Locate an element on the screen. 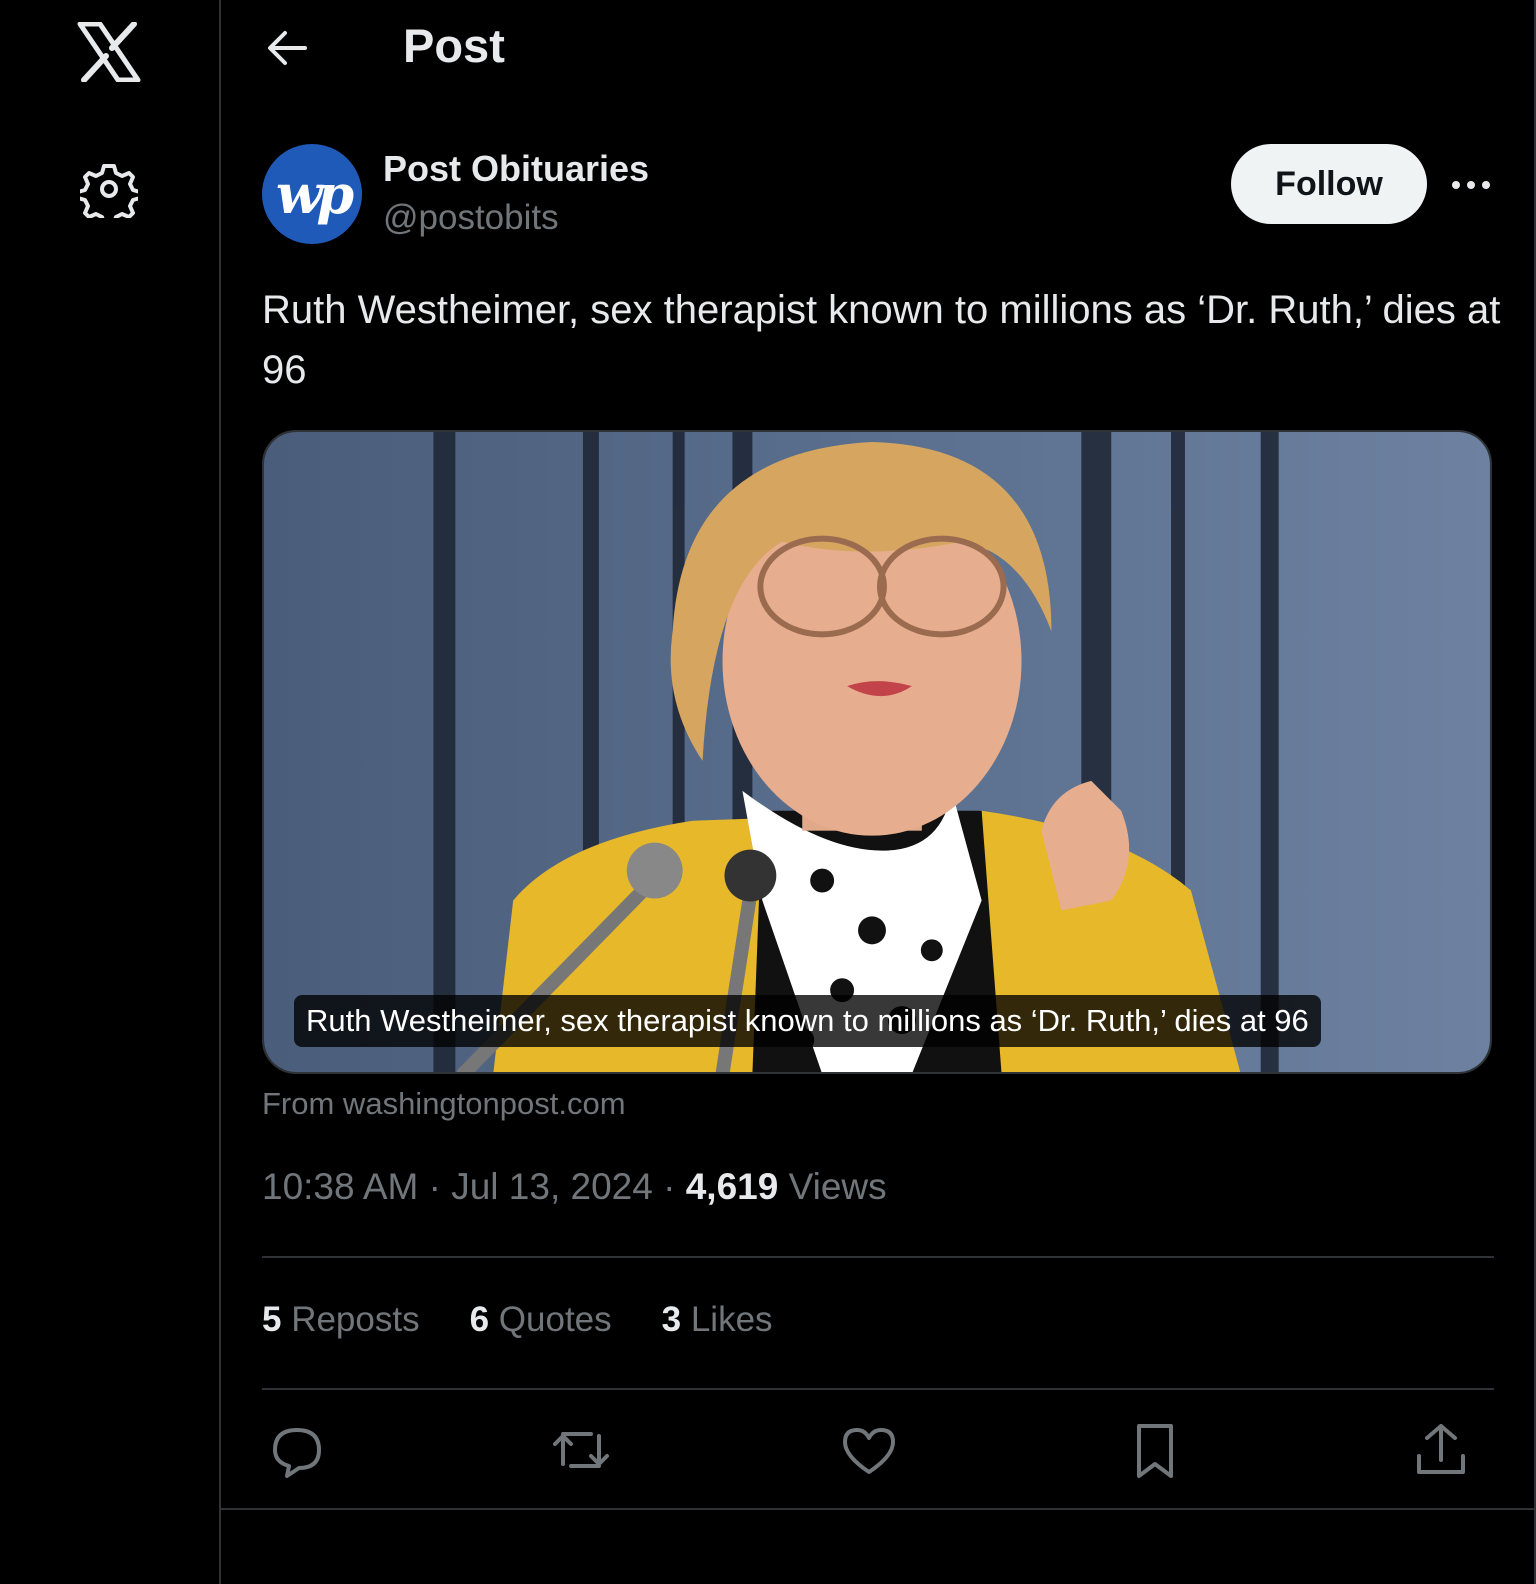  x-logo-icon is located at coordinates (109, 52).